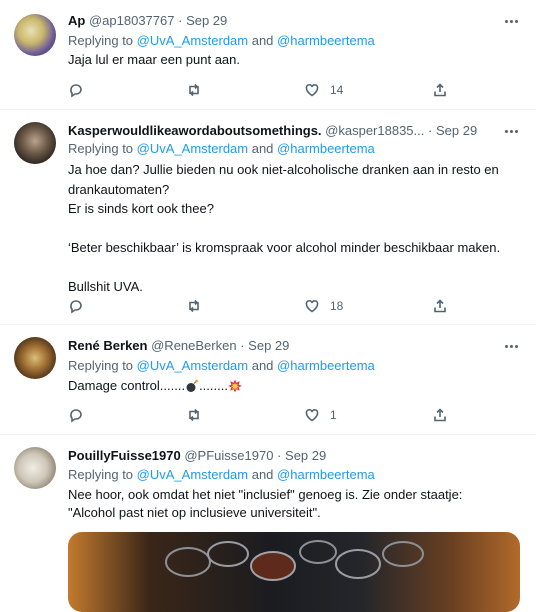  Describe the element at coordinates (132, 20) in the screenshot. I see `user-handle: @ap18037767` at that location.